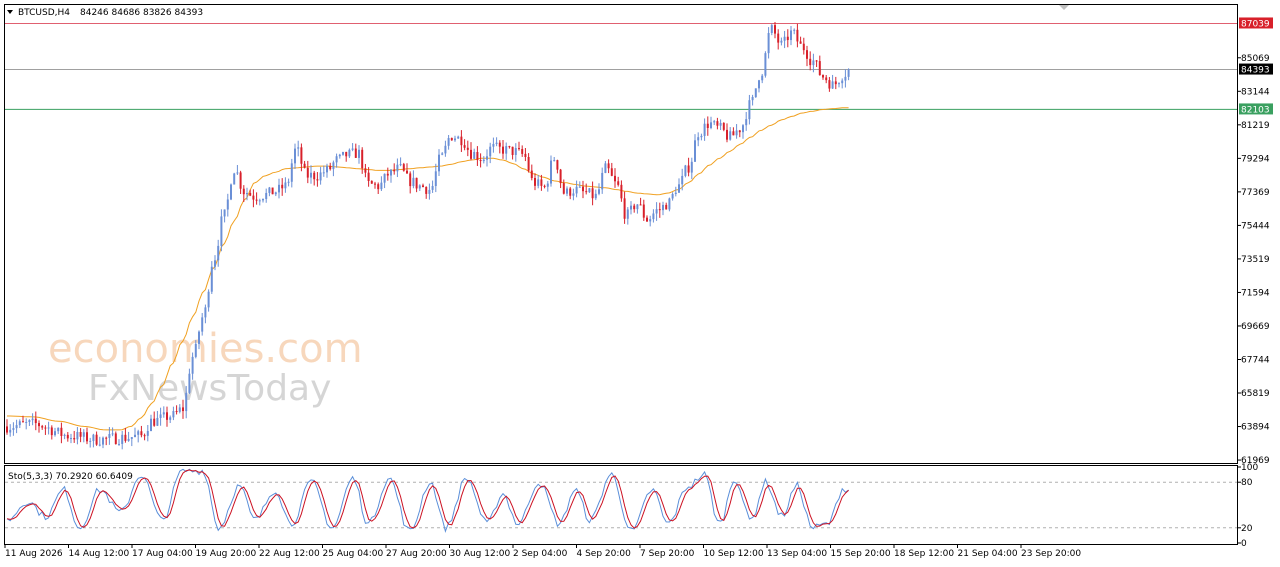 The height and width of the screenshot is (567, 1280). I want to click on time-tick-label: 23 Sep 20:00, so click(1051, 554).